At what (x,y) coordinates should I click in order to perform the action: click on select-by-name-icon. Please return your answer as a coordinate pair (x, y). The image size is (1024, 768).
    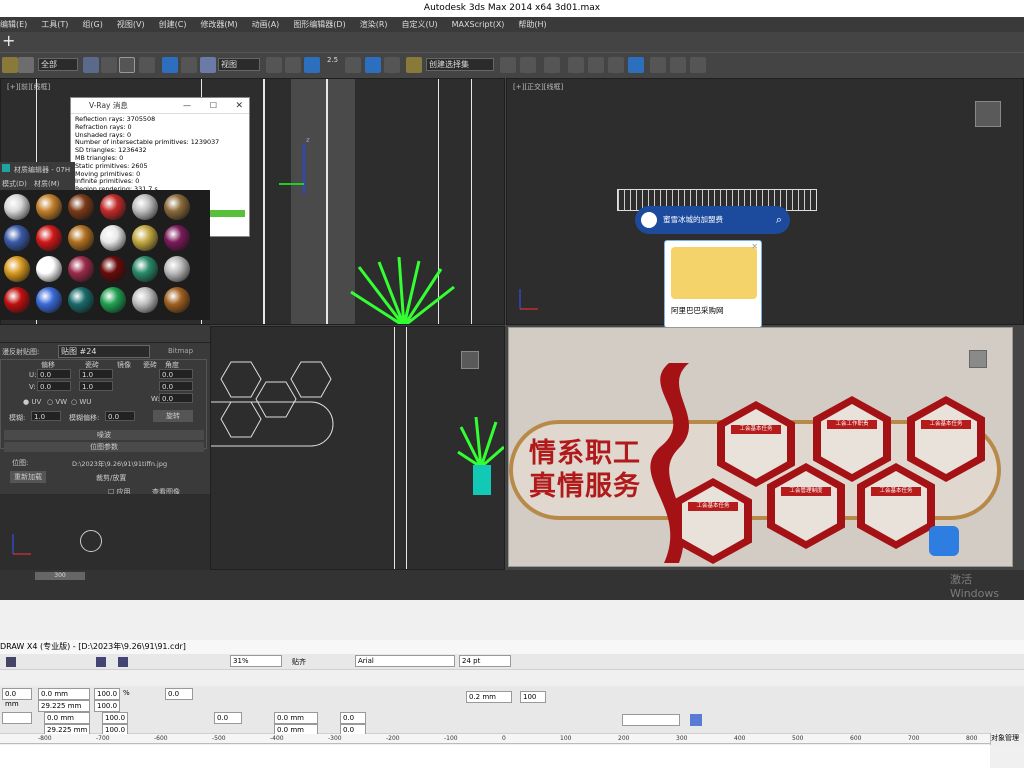
    Looking at the image, I should click on (109, 65).